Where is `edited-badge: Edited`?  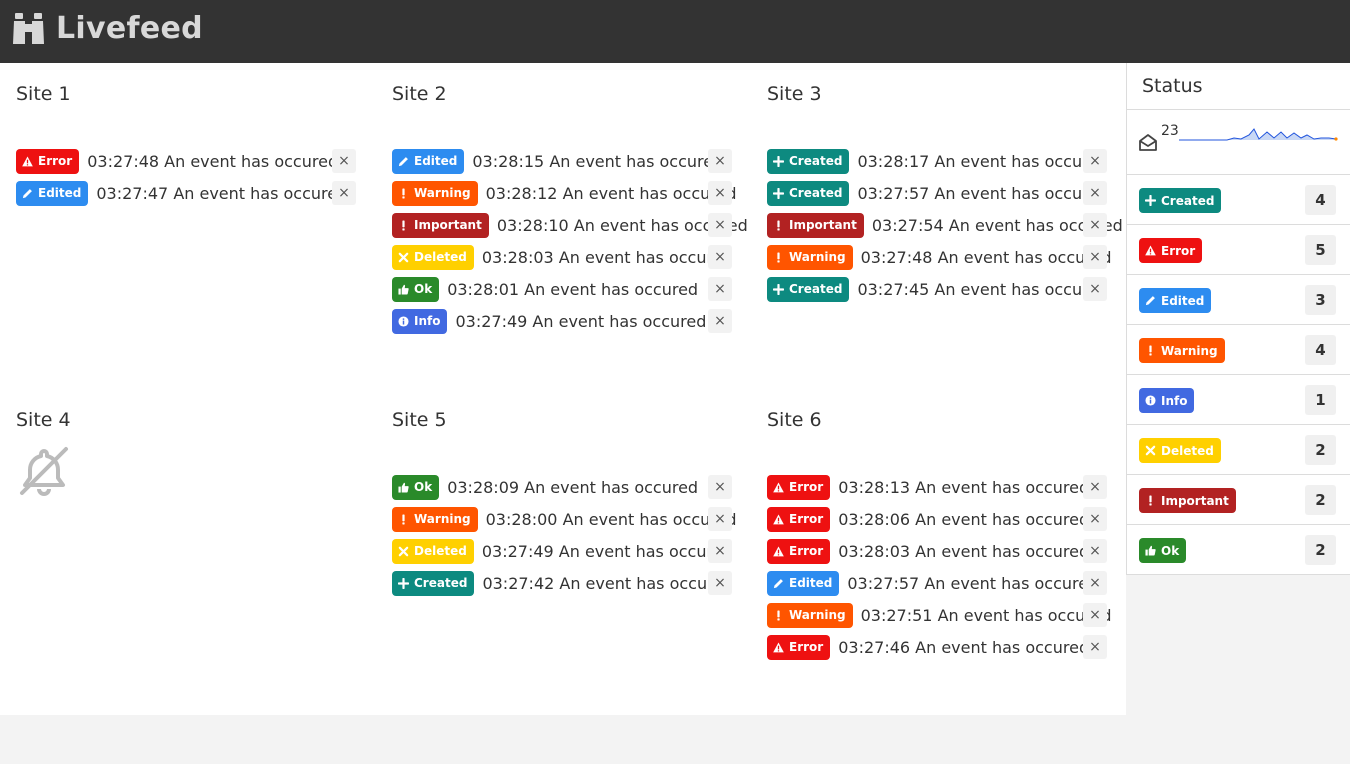 edited-badge: Edited is located at coordinates (52, 193).